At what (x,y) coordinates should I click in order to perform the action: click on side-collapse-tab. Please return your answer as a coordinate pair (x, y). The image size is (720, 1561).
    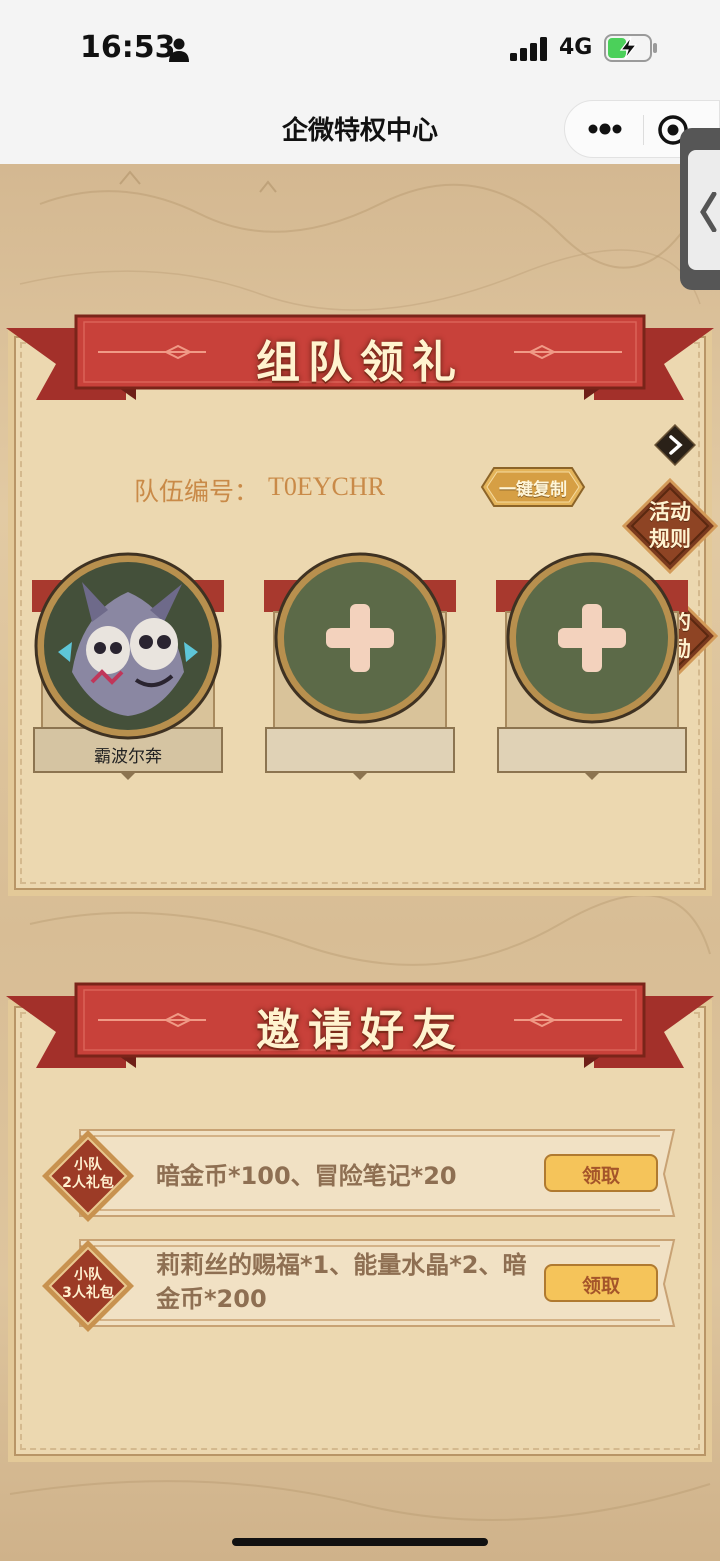
    Looking at the image, I should click on (700, 209).